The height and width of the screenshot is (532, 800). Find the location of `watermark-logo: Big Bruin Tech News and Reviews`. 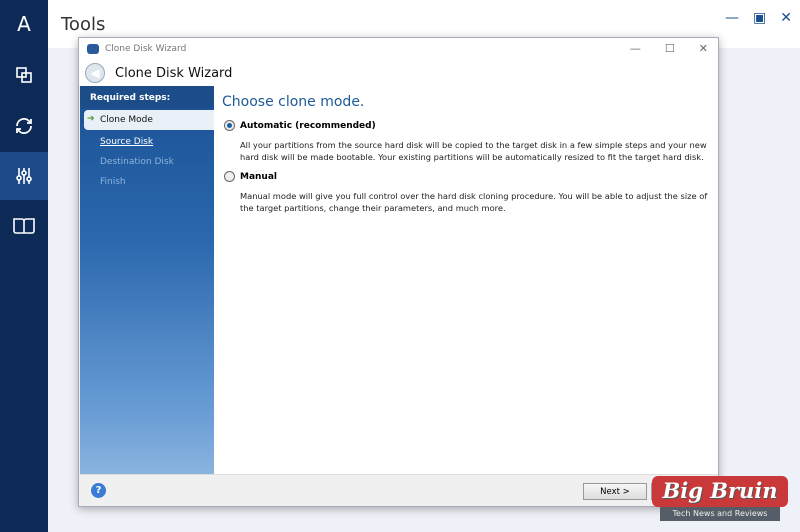

watermark-logo: Big Bruin Tech News and Reviews is located at coordinates (720, 499).